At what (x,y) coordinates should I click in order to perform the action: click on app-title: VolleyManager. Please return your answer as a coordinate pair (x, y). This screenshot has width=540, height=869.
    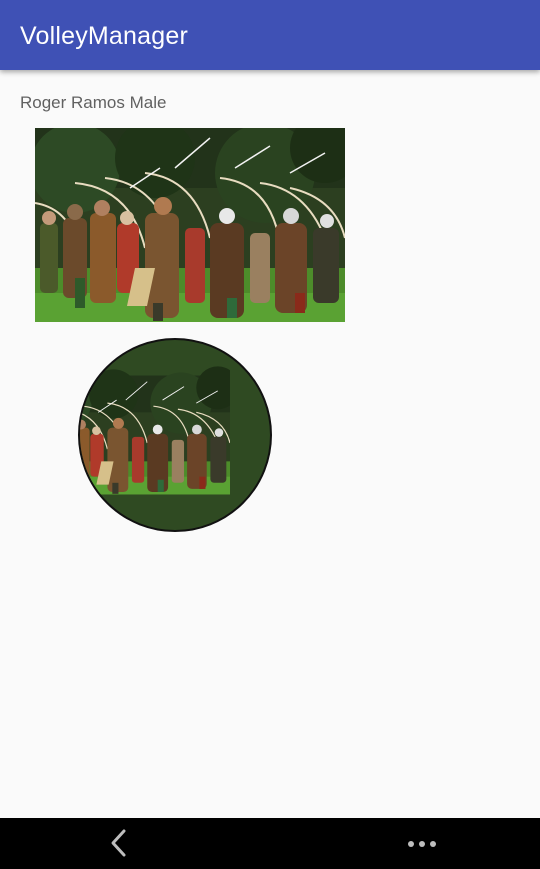
    Looking at the image, I should click on (104, 36).